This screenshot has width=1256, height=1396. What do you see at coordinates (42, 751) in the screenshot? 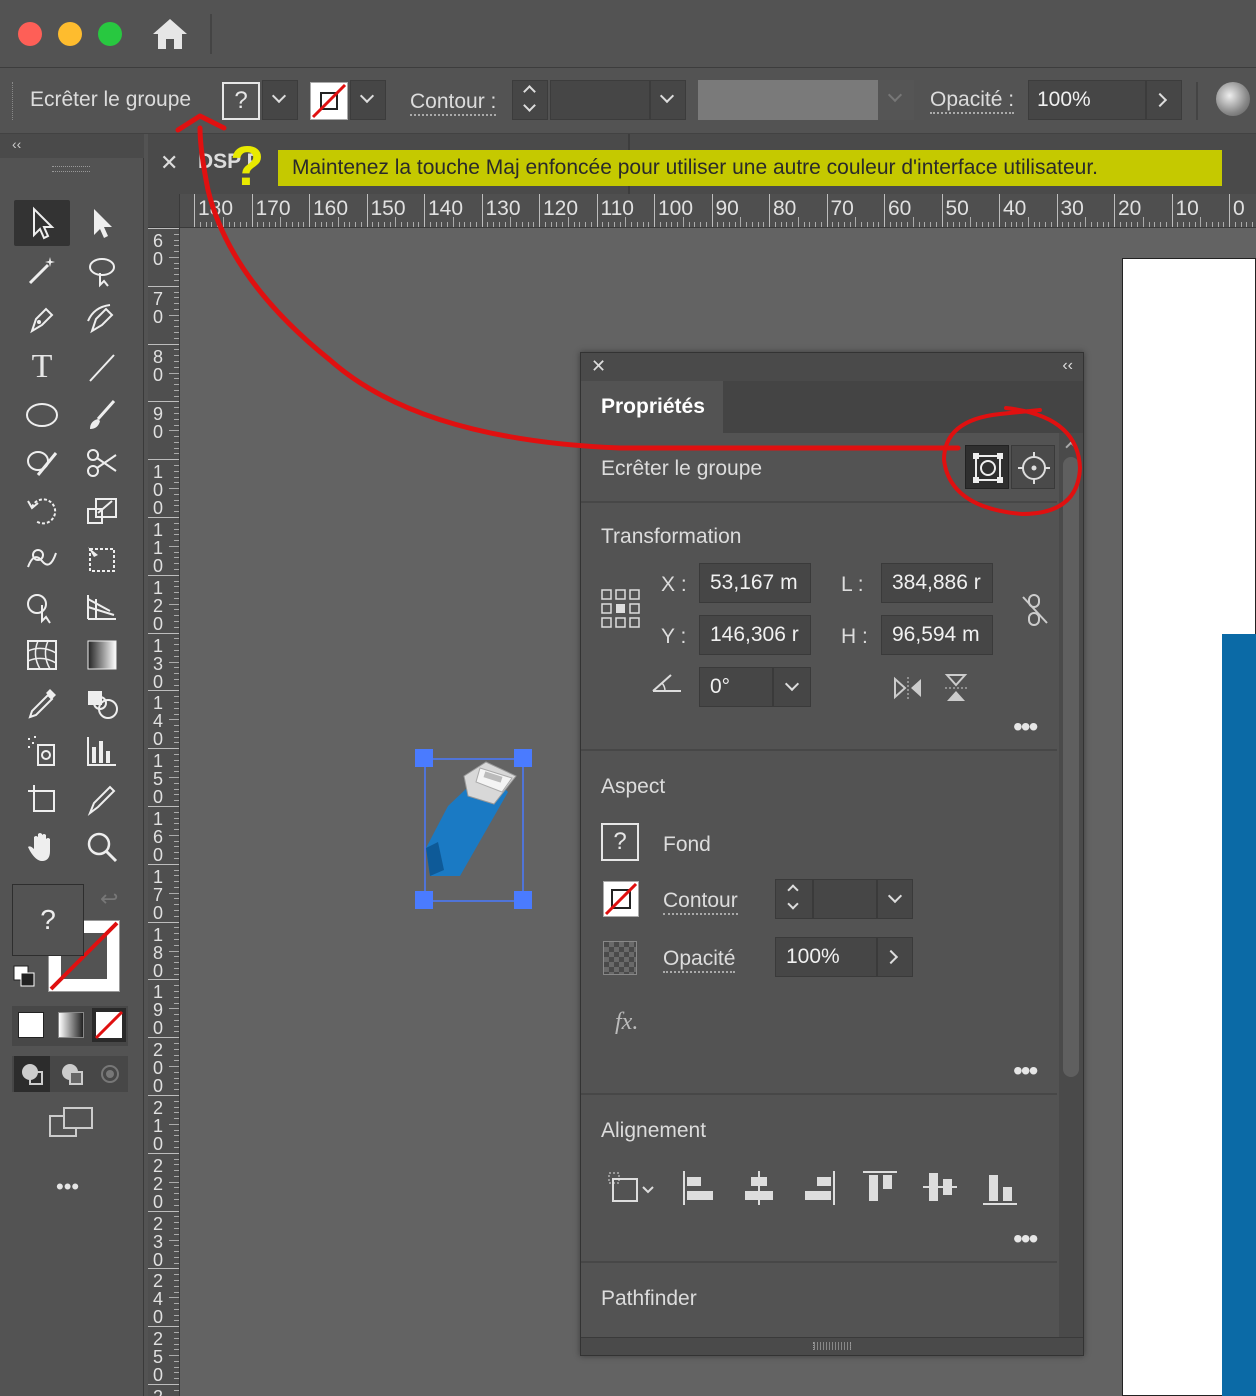
I see `symbol-sprayer-tool-icon` at bounding box center [42, 751].